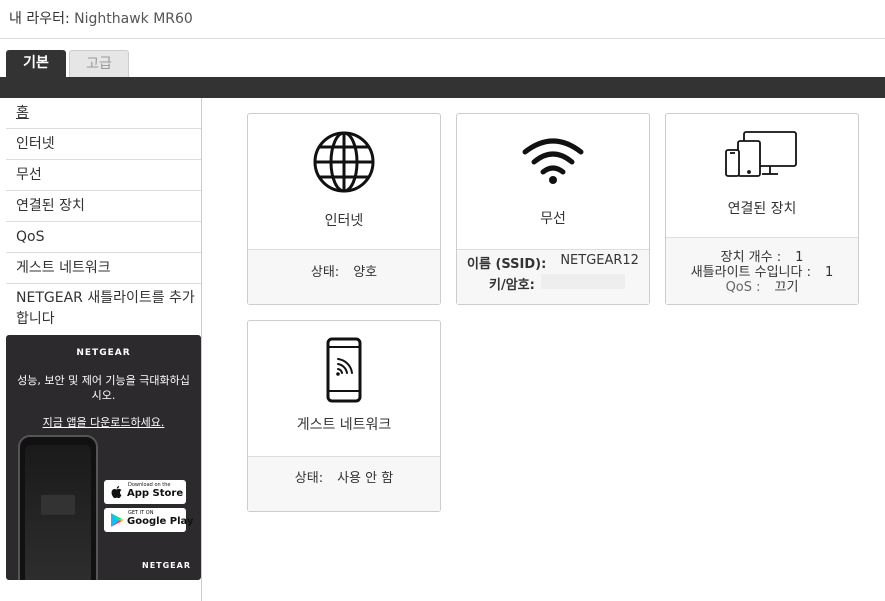 Image resolution: width=885 pixels, height=601 pixels. What do you see at coordinates (344, 425) in the screenshot?
I see `card-title: 게스트 네트워크` at bounding box center [344, 425].